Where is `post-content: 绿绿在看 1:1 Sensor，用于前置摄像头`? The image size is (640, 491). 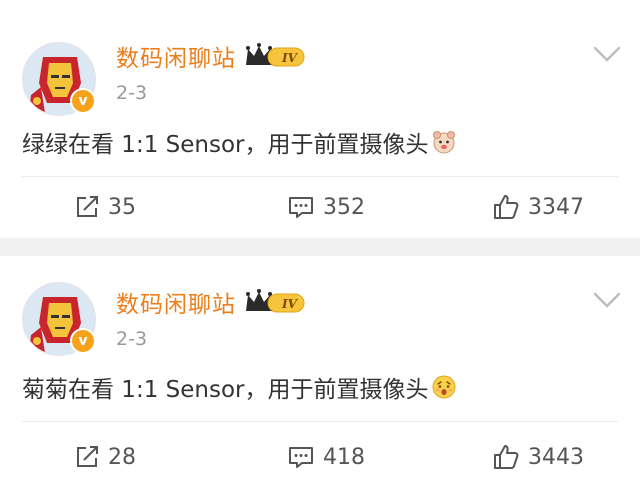
post-content: 绿绿在看 1:1 Sensor，用于前置摄像头 is located at coordinates (239, 142).